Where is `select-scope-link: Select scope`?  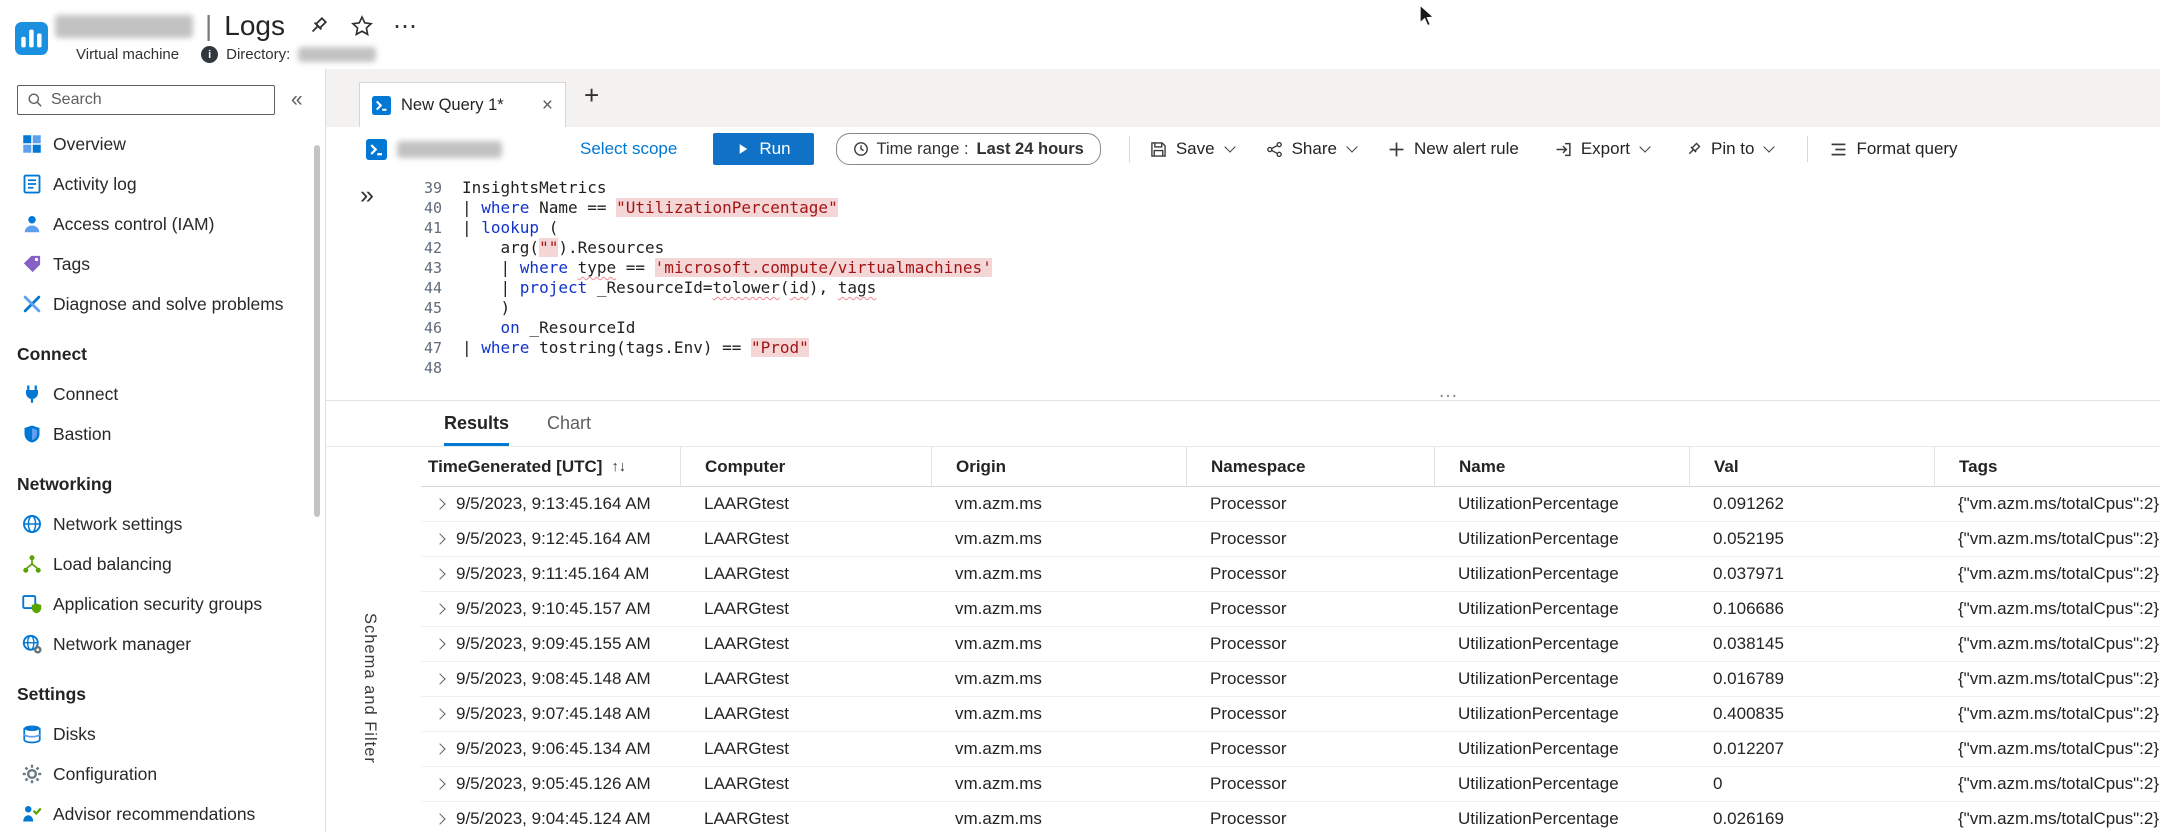
select-scope-link: Select scope is located at coordinates (628, 149).